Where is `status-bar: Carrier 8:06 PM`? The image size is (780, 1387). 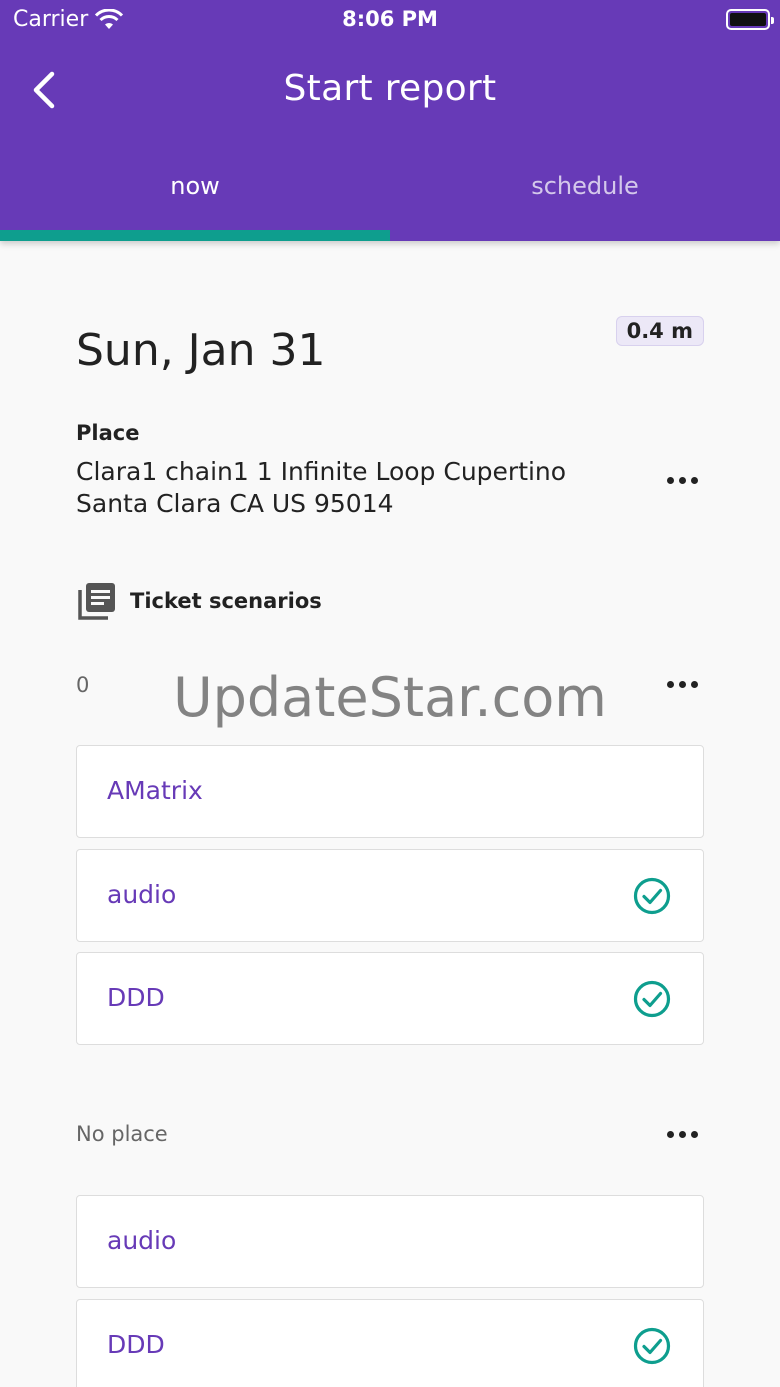 status-bar: Carrier 8:06 PM is located at coordinates (390, 20).